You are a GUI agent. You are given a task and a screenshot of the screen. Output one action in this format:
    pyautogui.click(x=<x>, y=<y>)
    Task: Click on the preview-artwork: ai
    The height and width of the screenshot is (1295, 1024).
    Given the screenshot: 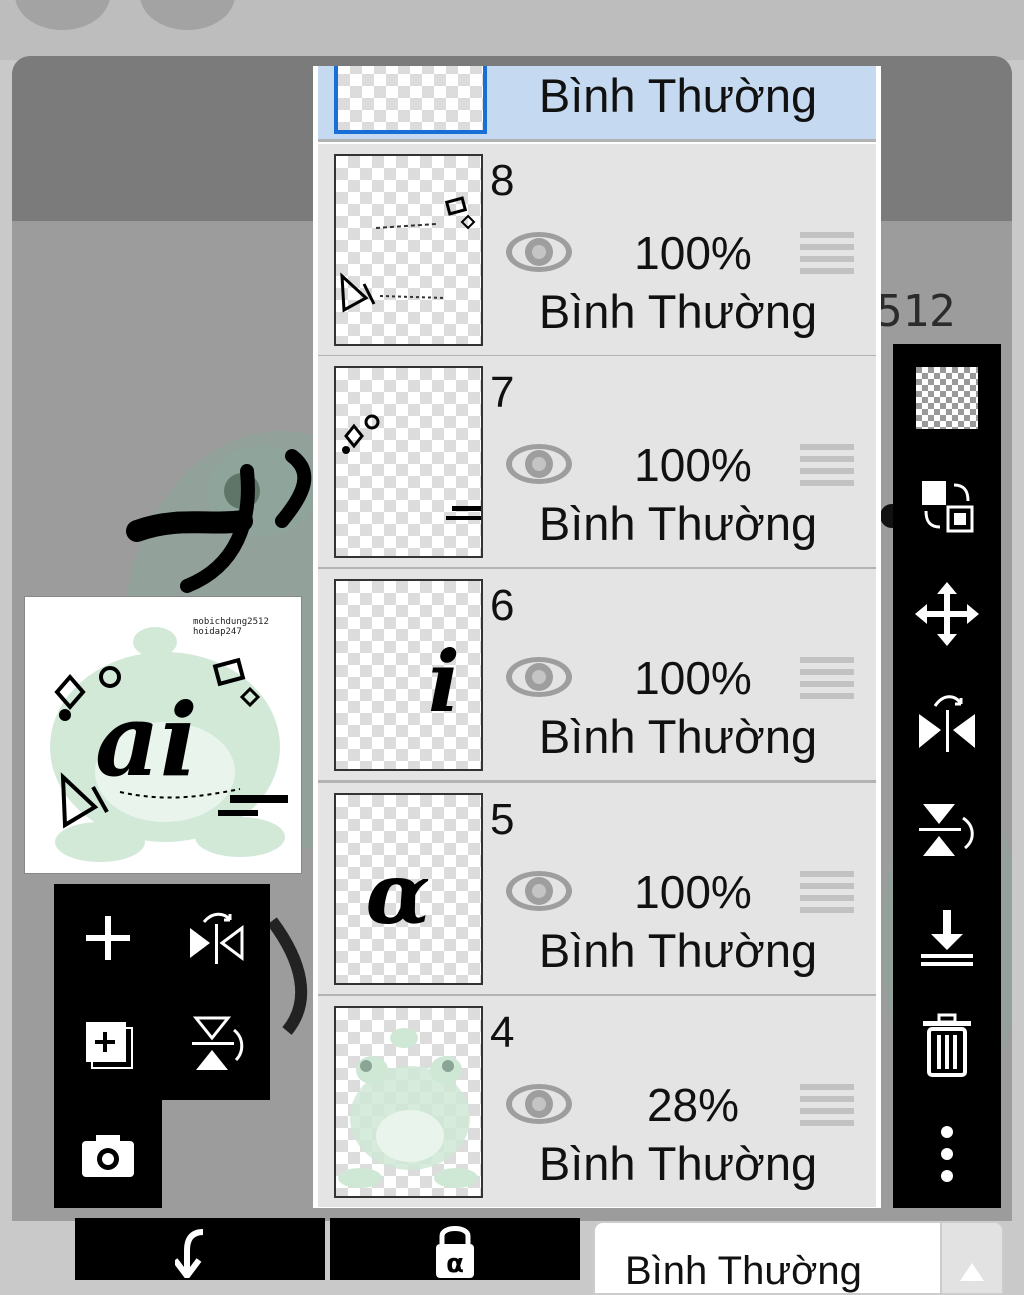 What is the action you would take?
    pyautogui.click(x=169, y=744)
    